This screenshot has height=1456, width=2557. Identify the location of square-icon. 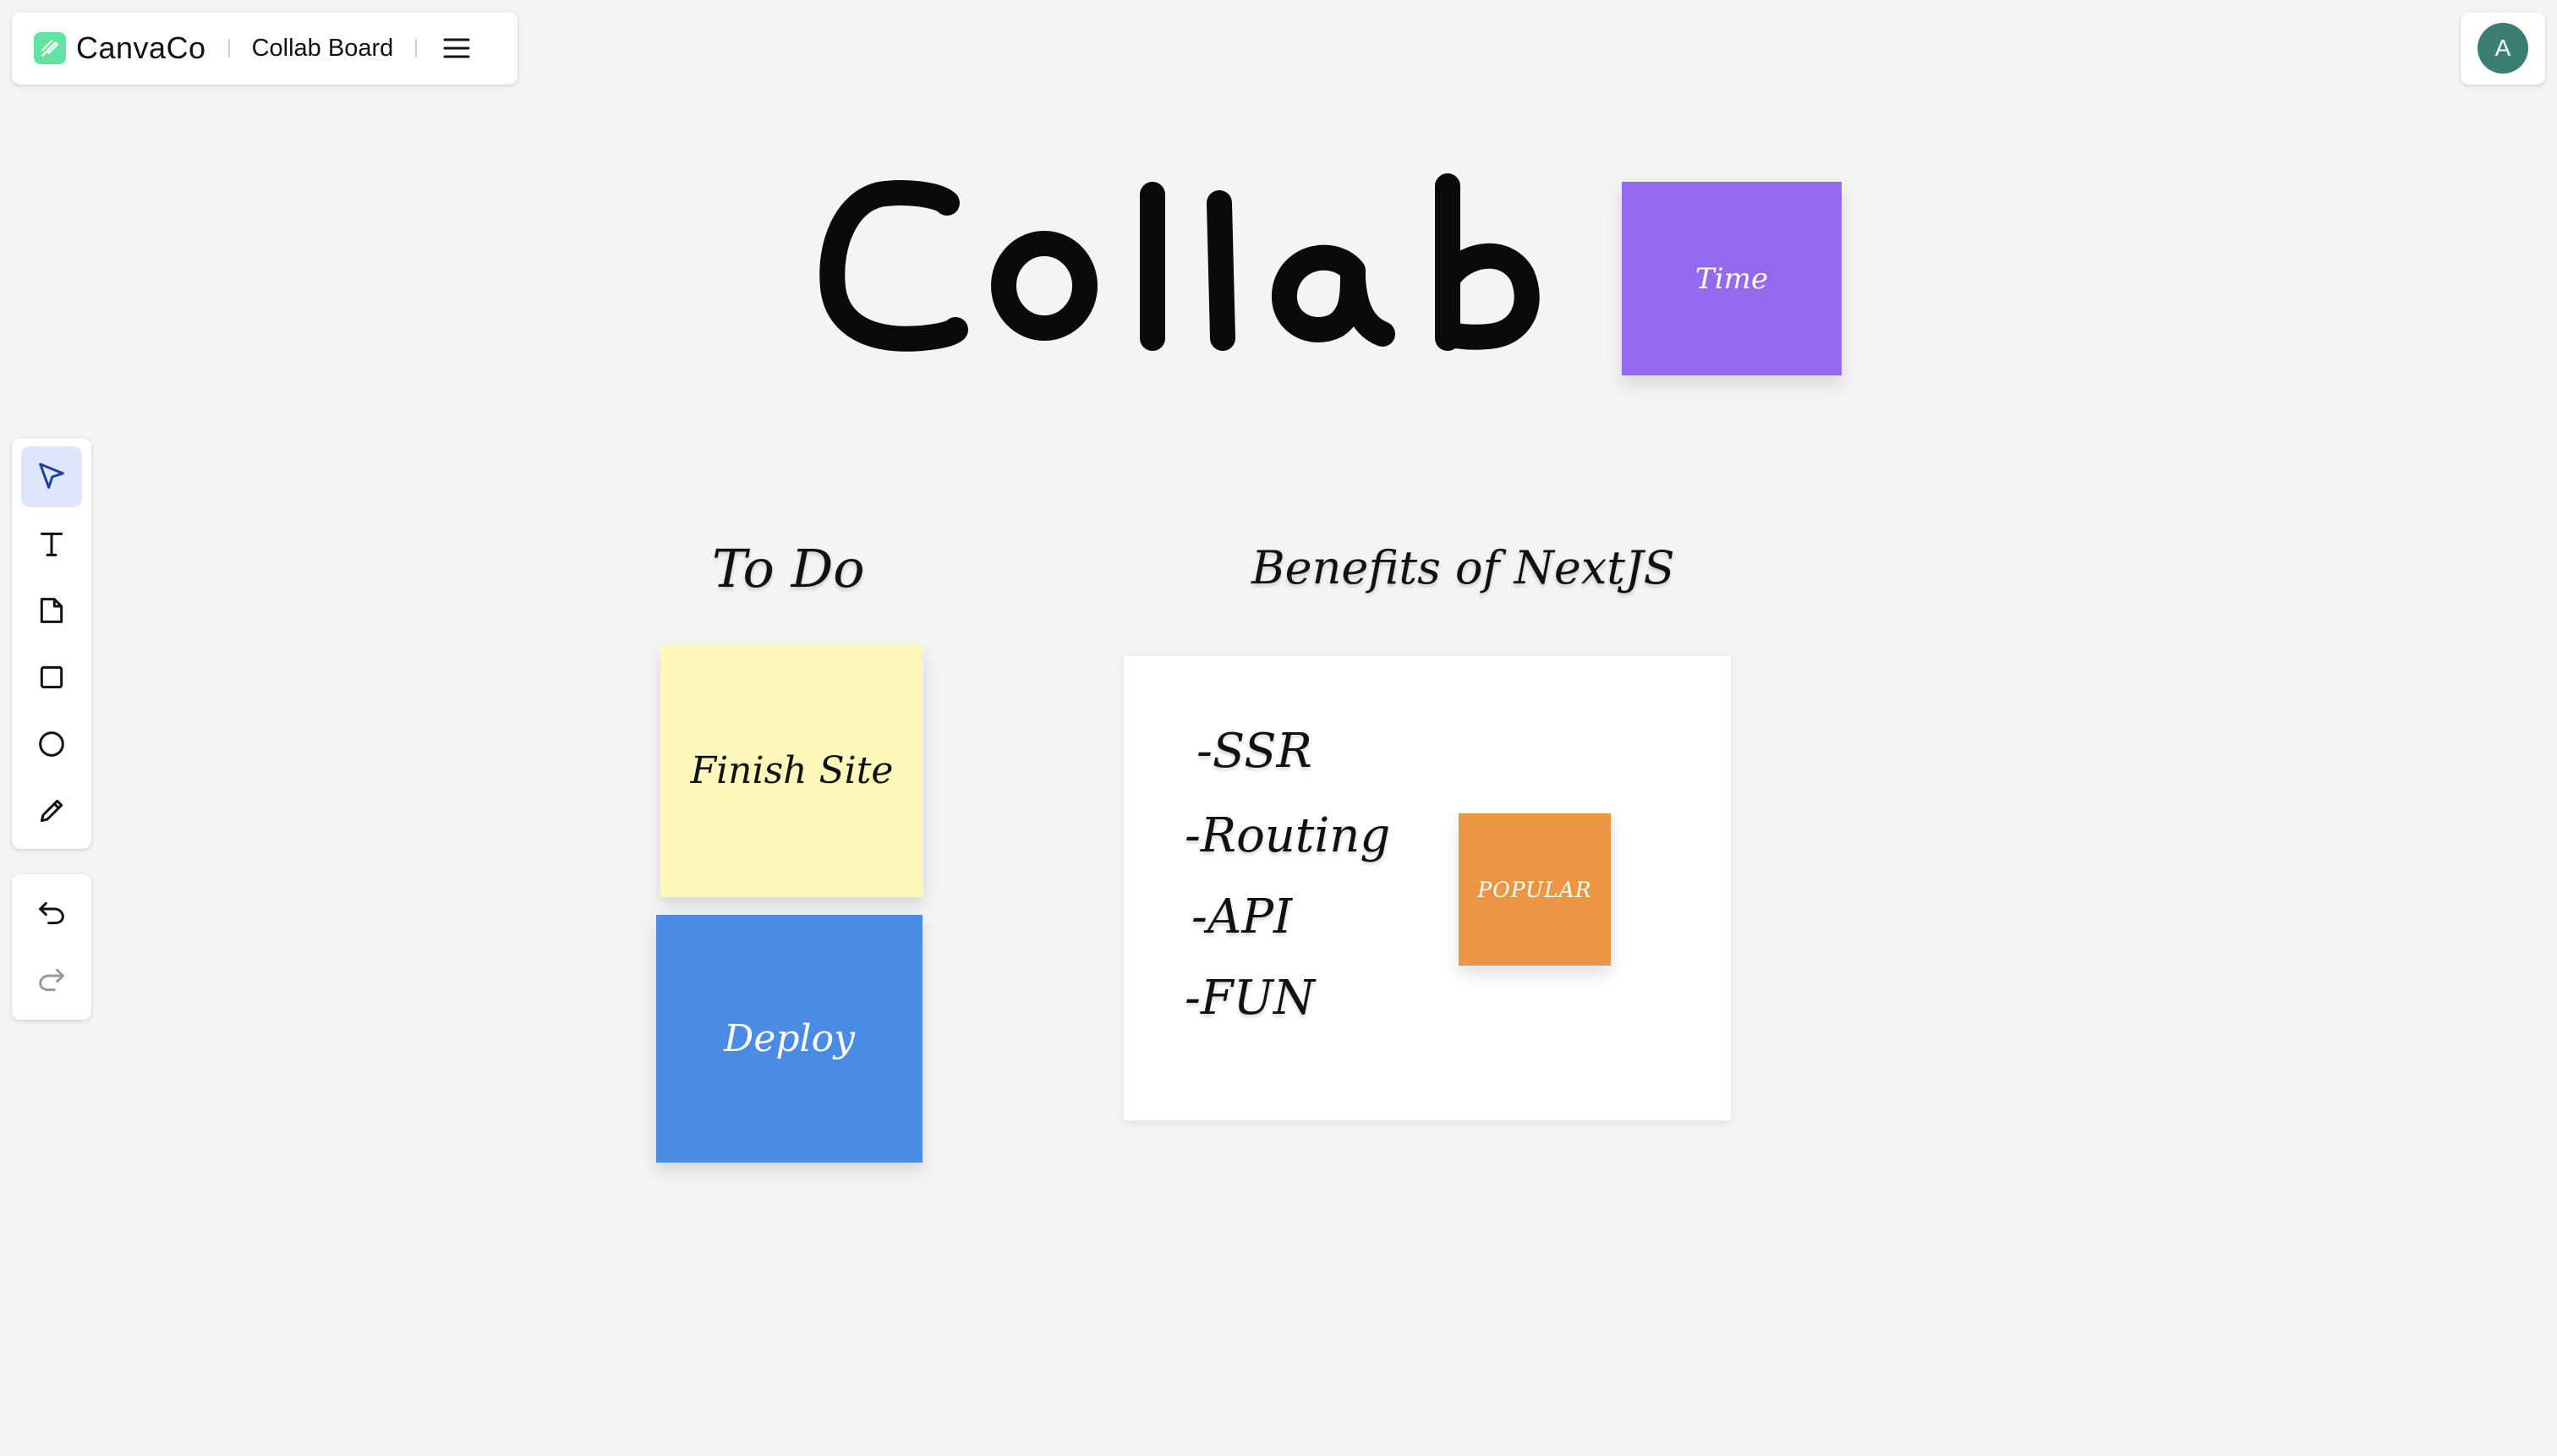
(51, 677).